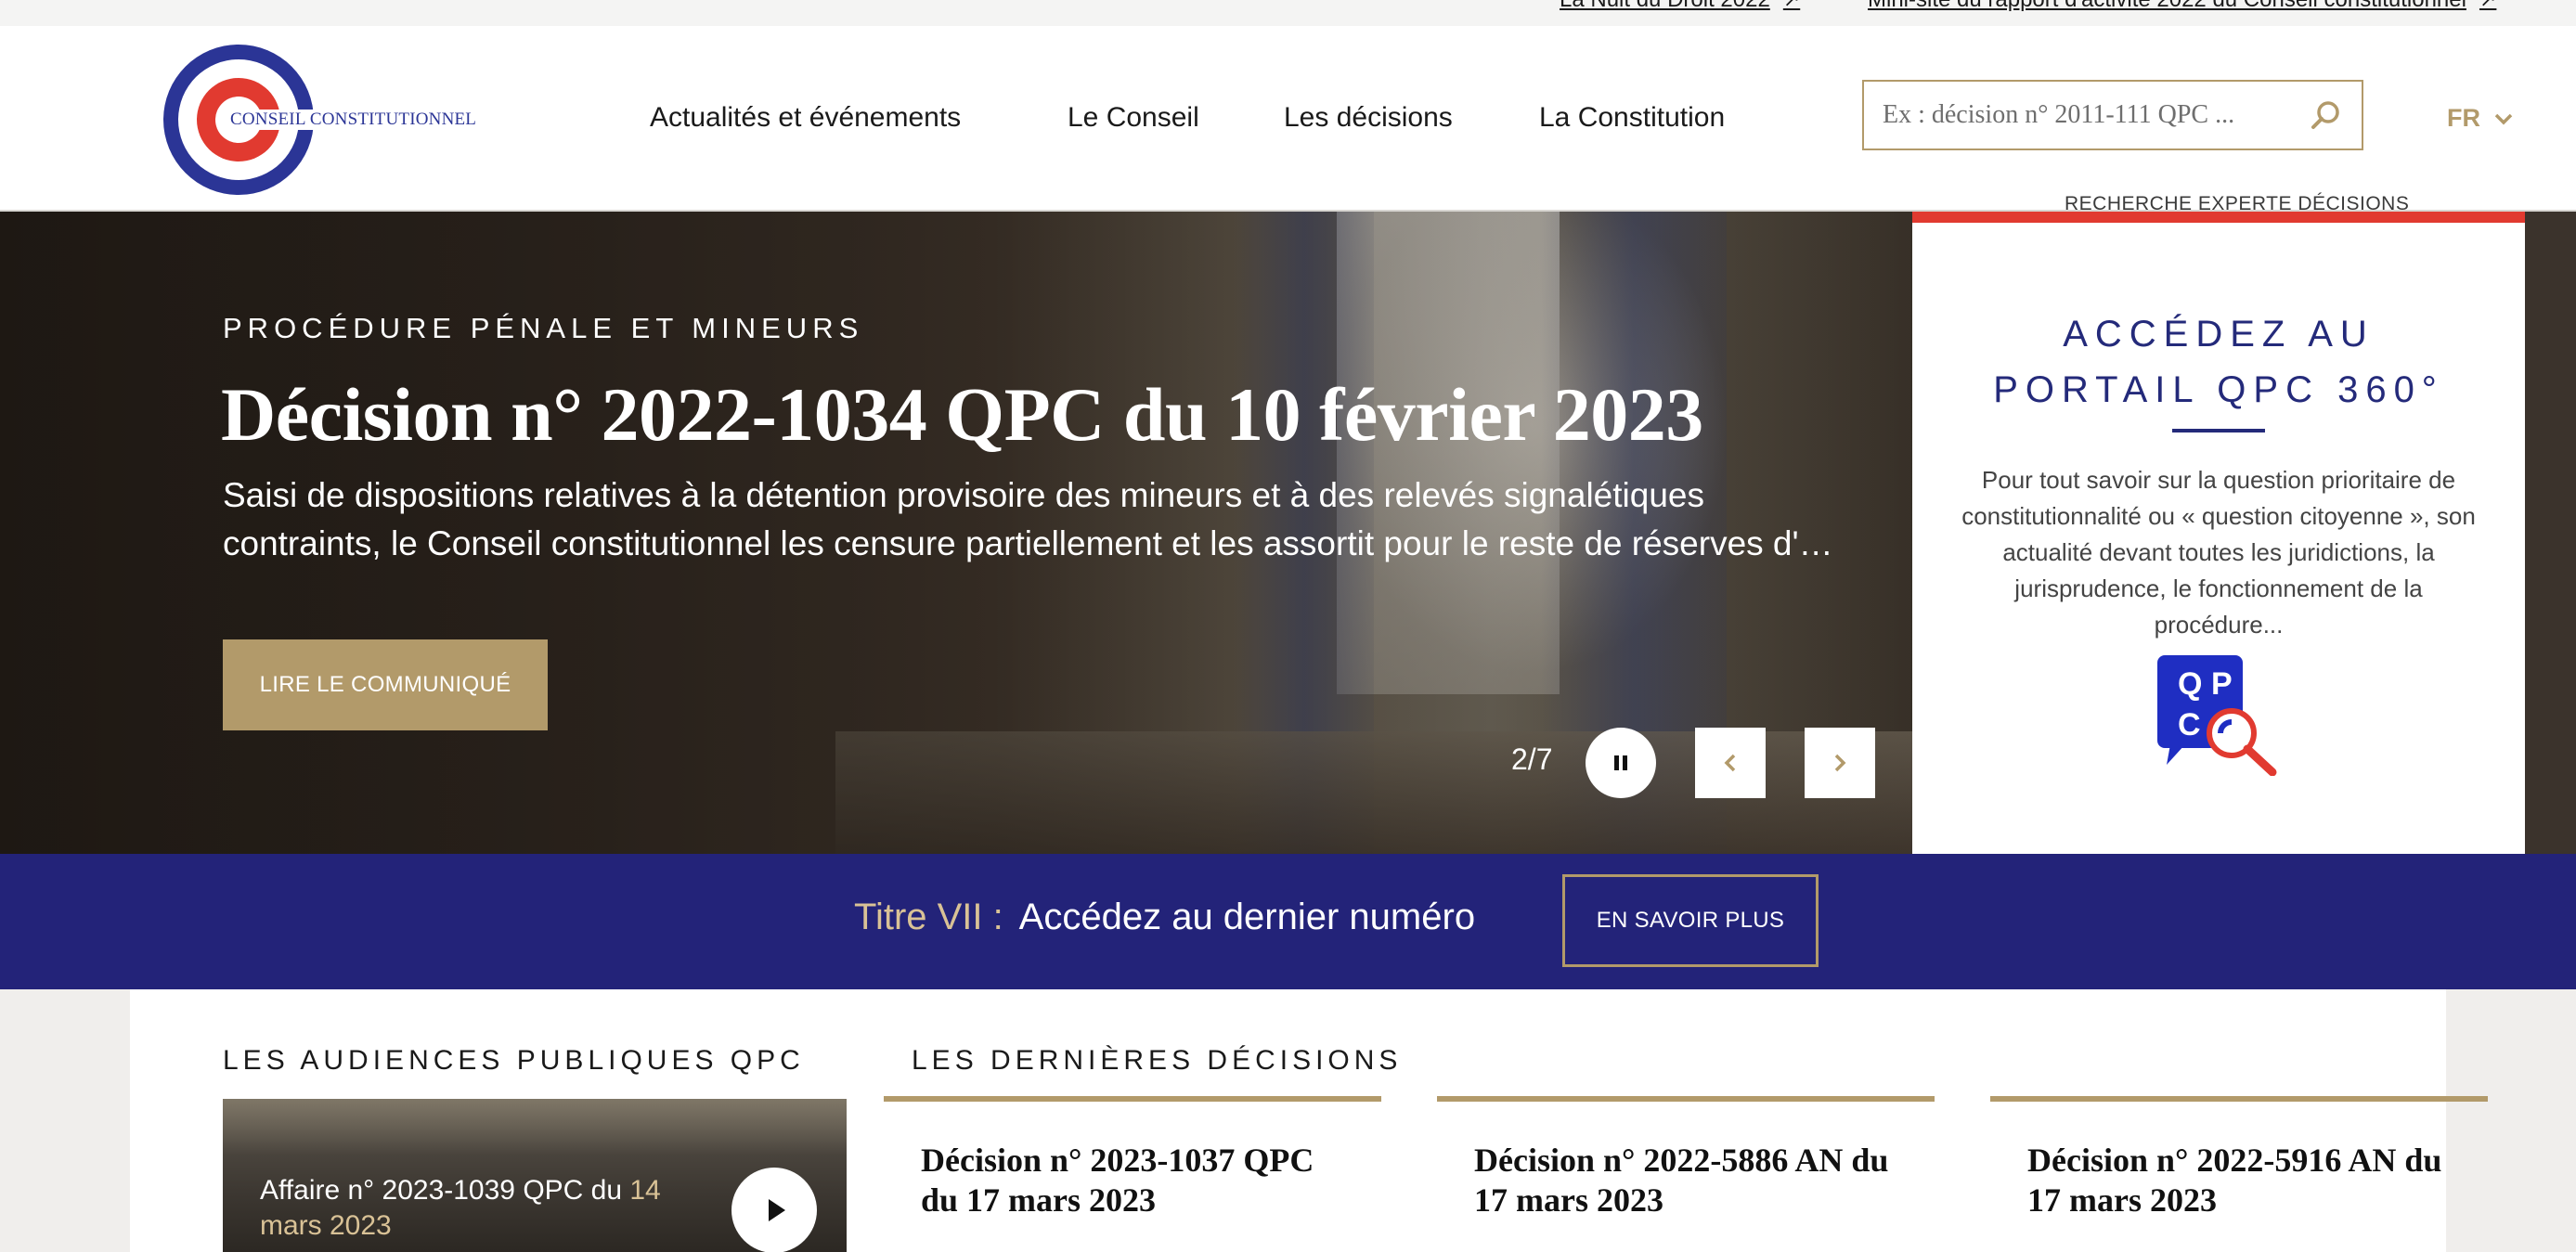 The height and width of the screenshot is (1252, 2576). I want to click on language-selector: FR, so click(2480, 118).